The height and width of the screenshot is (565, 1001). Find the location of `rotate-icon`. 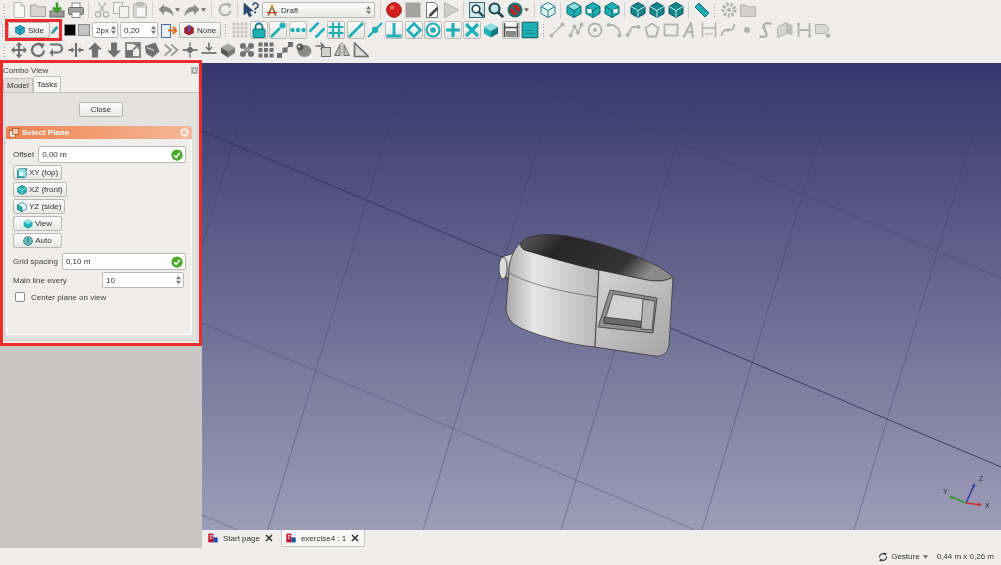

rotate-icon is located at coordinates (37, 50).